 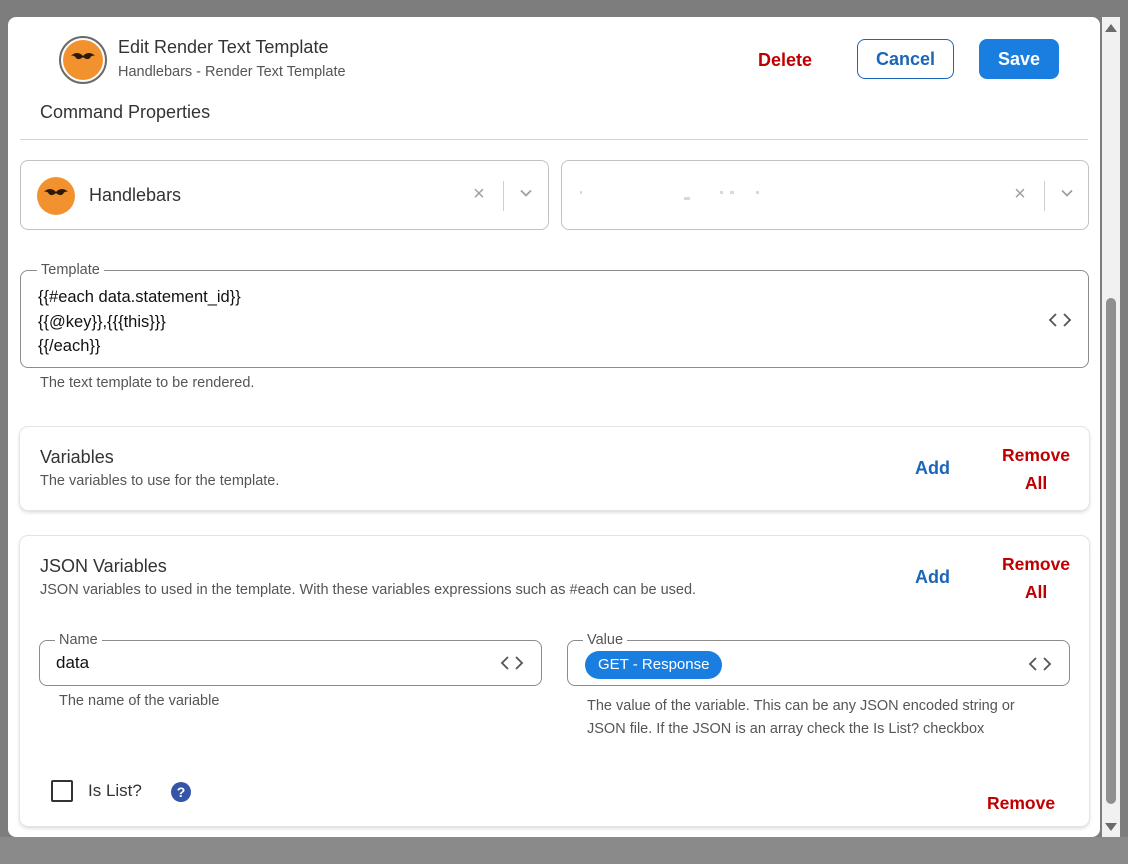 I want to click on scroll-up-icon, so click(x=1111, y=28).